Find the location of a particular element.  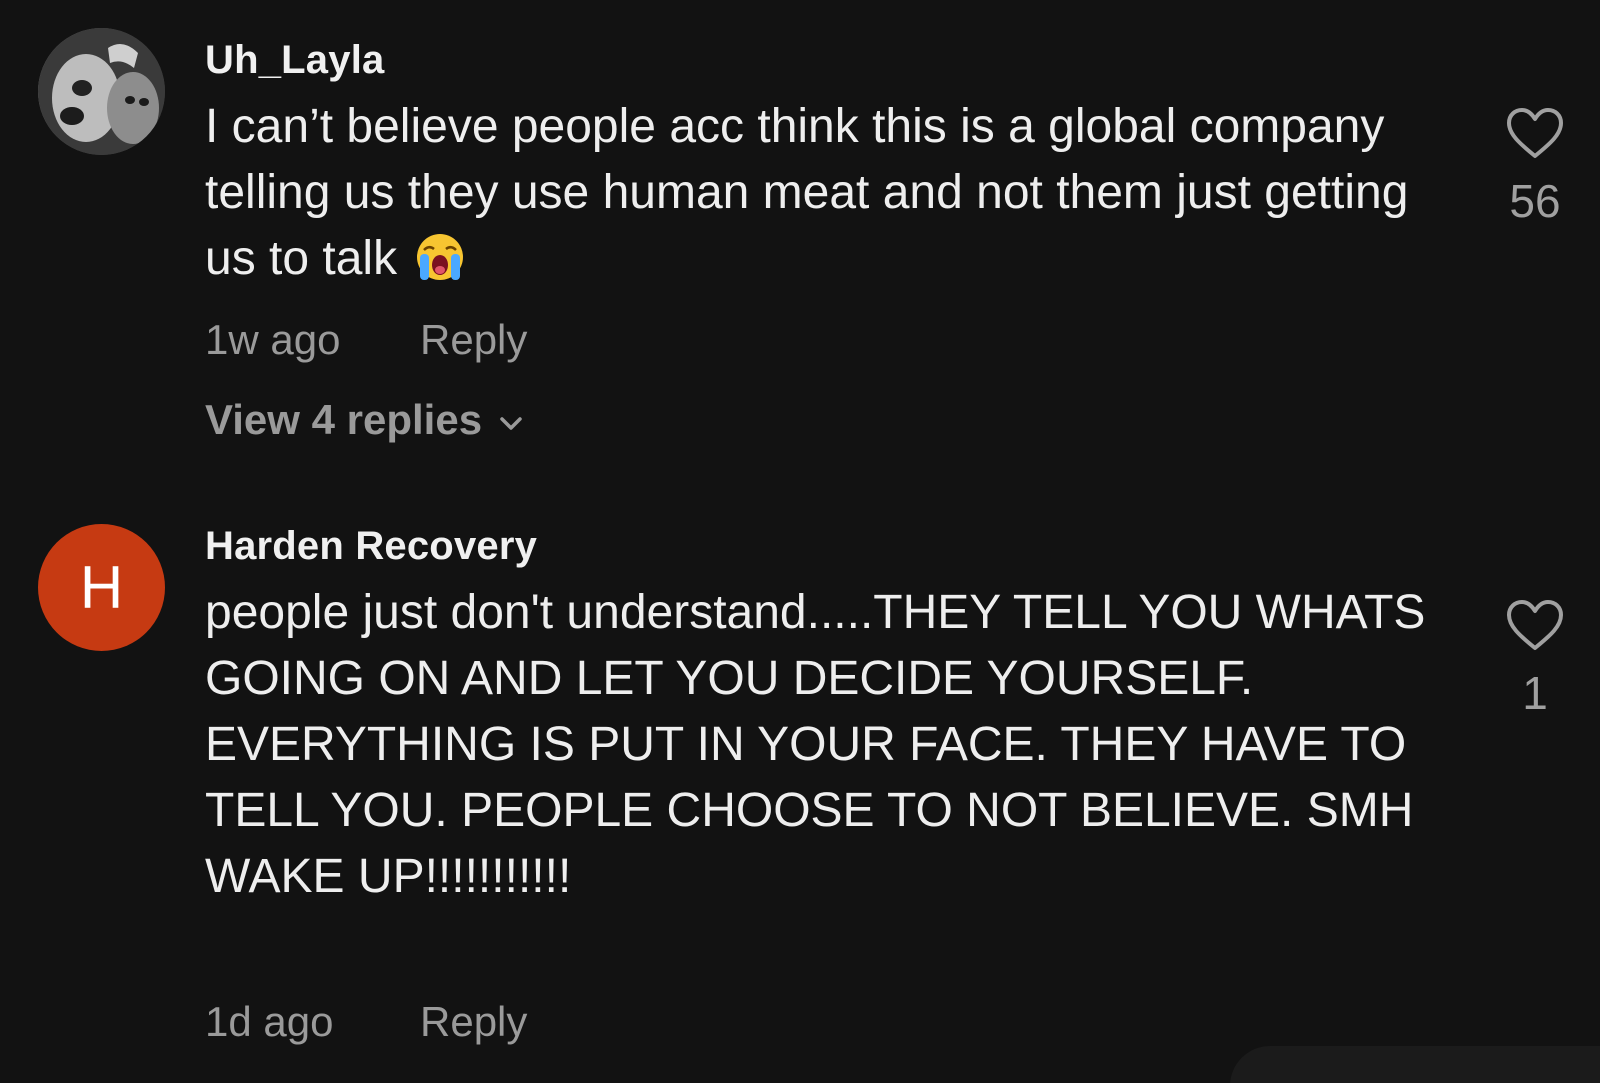

view-replies-button: View 4 replies is located at coordinates (365, 420).